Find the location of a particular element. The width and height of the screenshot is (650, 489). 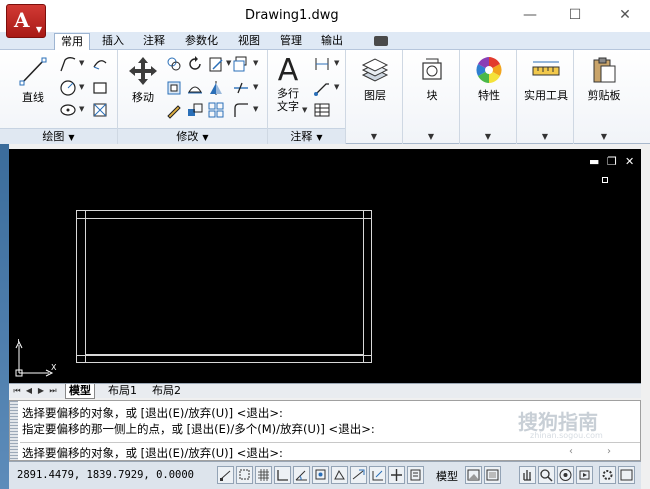

quick-view-drawings-button is located at coordinates (492, 475).